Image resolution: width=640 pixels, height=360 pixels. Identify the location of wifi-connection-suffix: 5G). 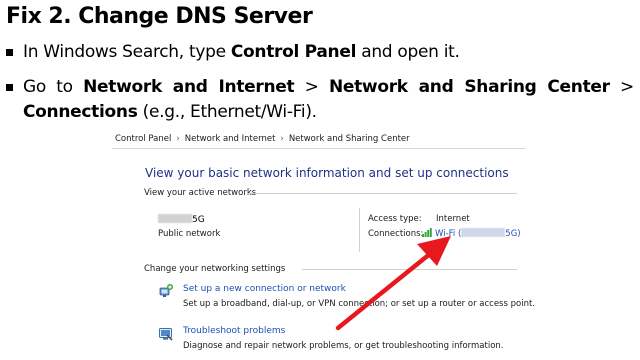
(513, 234).